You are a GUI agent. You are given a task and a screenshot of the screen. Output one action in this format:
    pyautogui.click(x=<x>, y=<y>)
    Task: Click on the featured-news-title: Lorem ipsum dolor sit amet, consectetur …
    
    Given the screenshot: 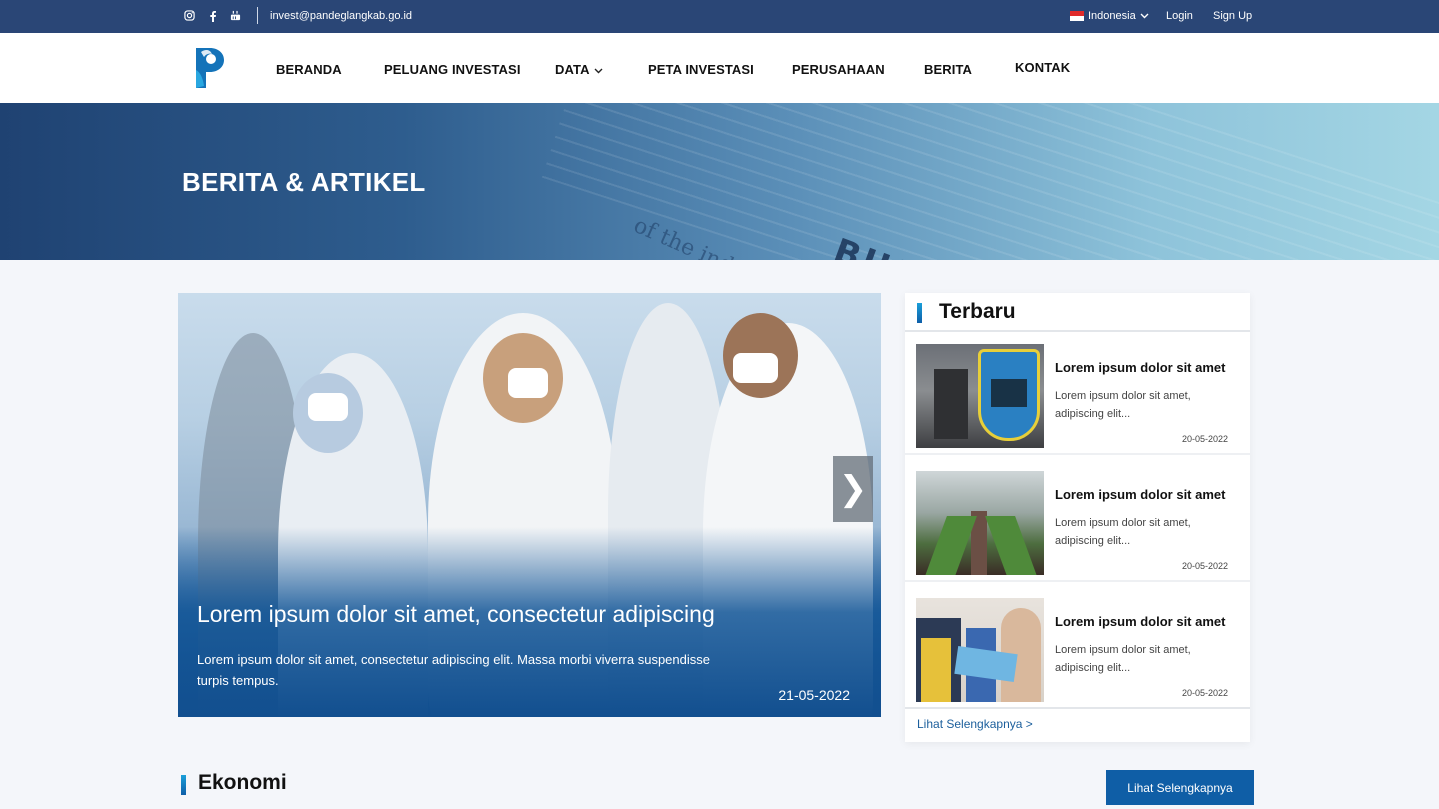 What is the action you would take?
    pyautogui.click(x=456, y=614)
    